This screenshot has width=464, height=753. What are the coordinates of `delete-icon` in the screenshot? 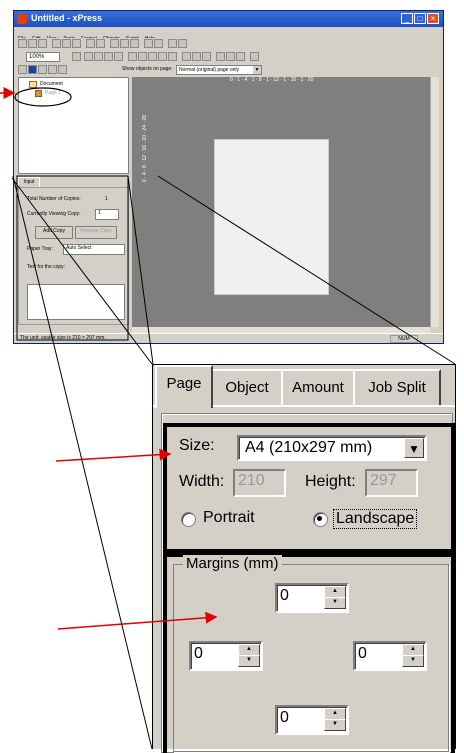 It's located at (254, 56).